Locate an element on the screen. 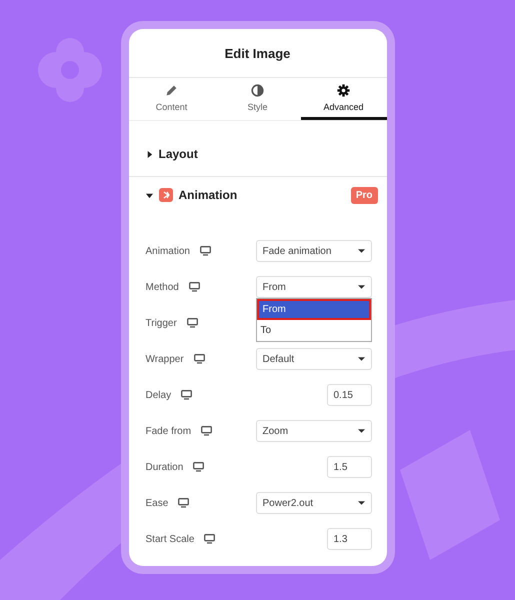 The image size is (515, 600). field-label: Trigger is located at coordinates (161, 323).